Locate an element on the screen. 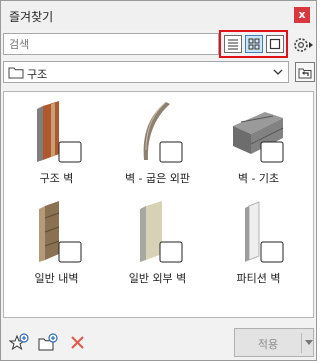  new-folder-icon is located at coordinates (48, 343).